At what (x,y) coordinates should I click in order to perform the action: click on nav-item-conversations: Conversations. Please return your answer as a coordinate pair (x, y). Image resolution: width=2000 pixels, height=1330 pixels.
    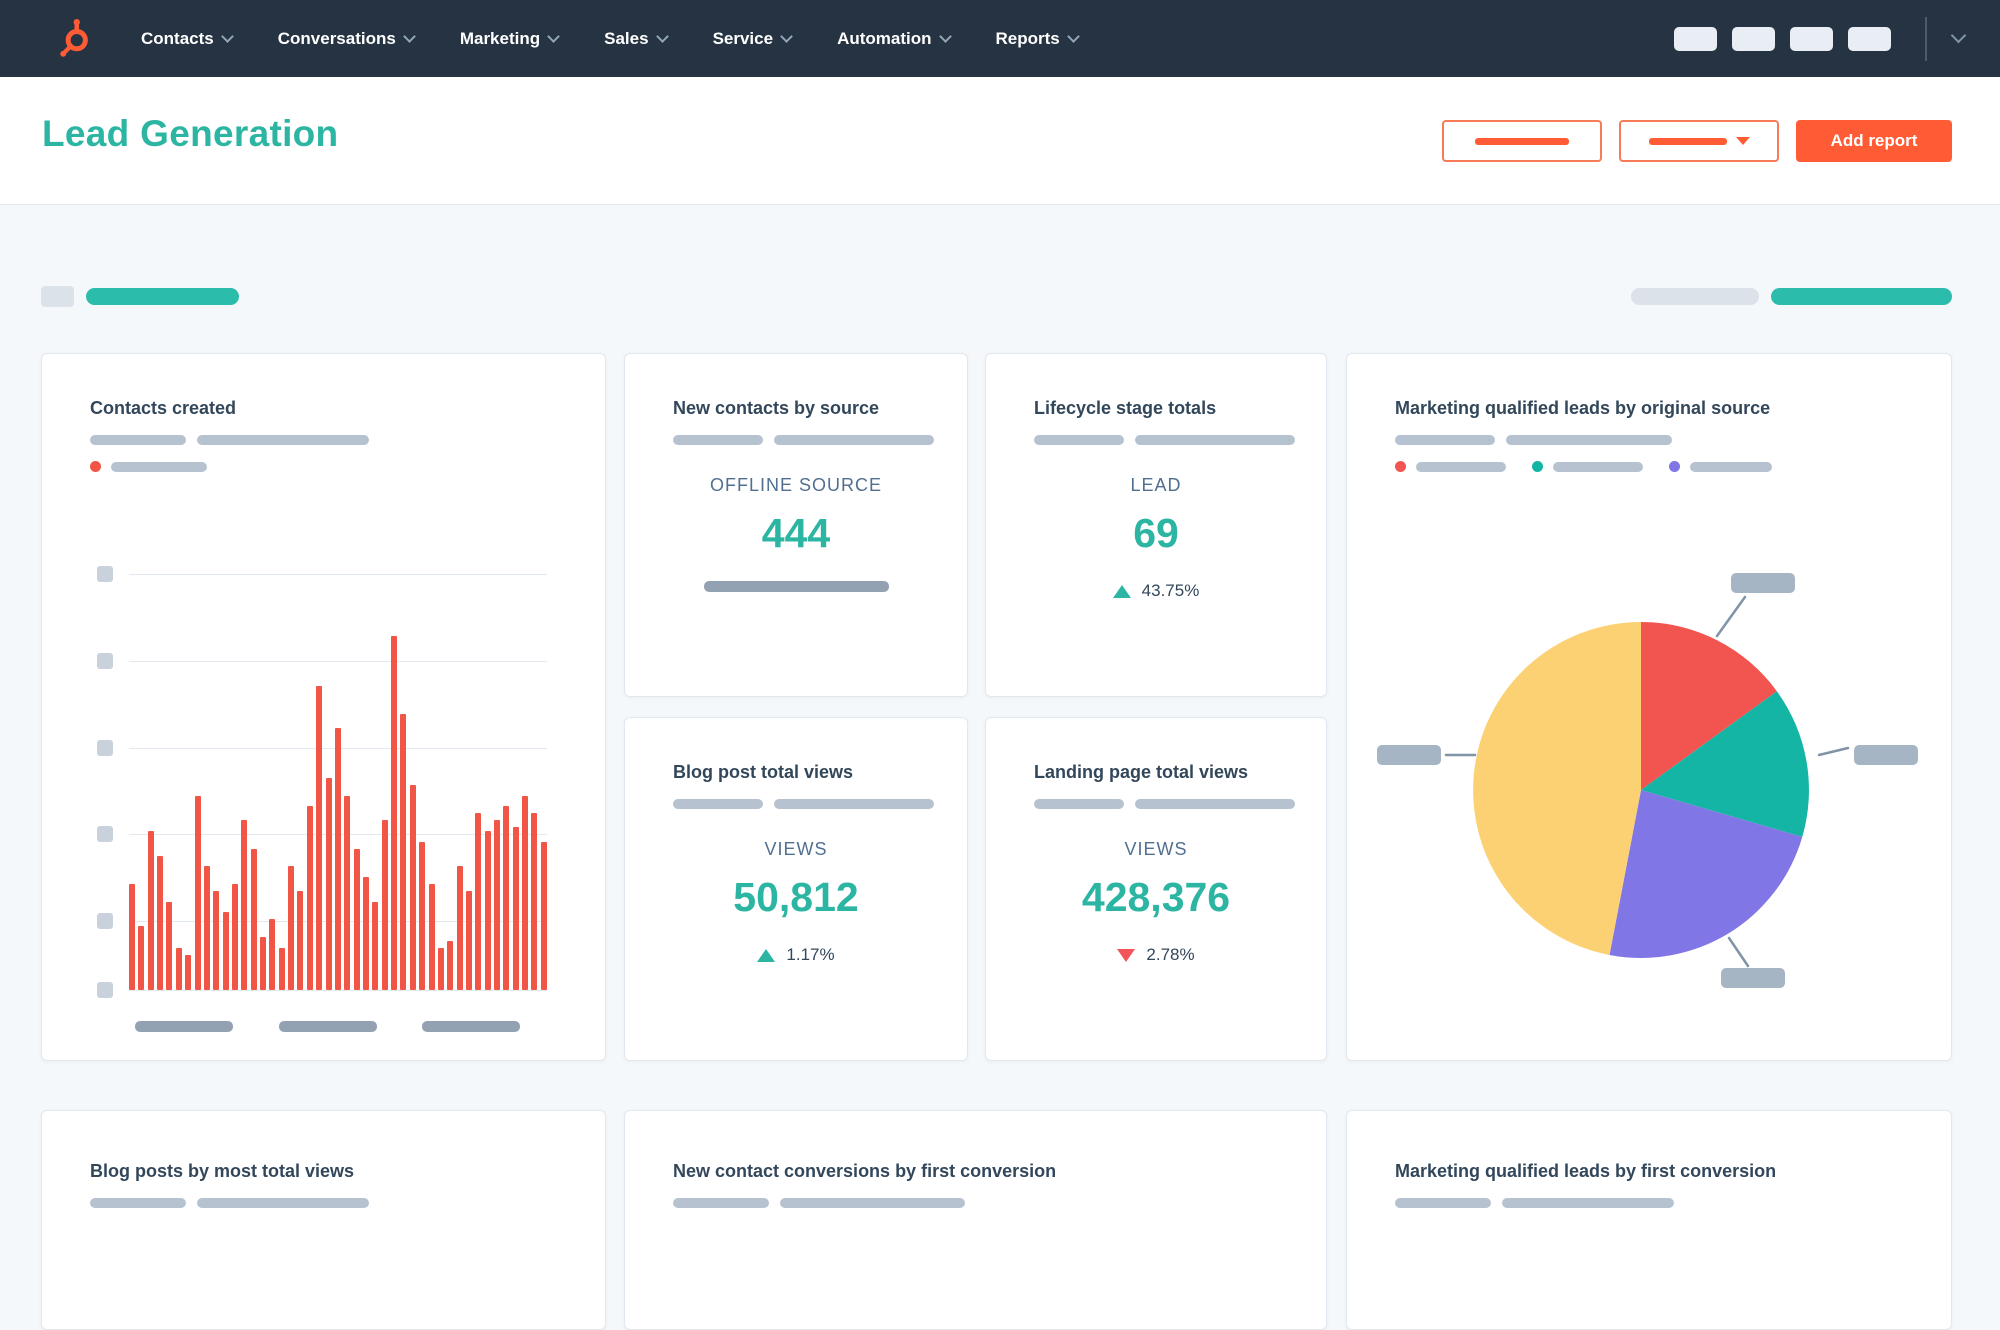
    Looking at the image, I should click on (346, 38).